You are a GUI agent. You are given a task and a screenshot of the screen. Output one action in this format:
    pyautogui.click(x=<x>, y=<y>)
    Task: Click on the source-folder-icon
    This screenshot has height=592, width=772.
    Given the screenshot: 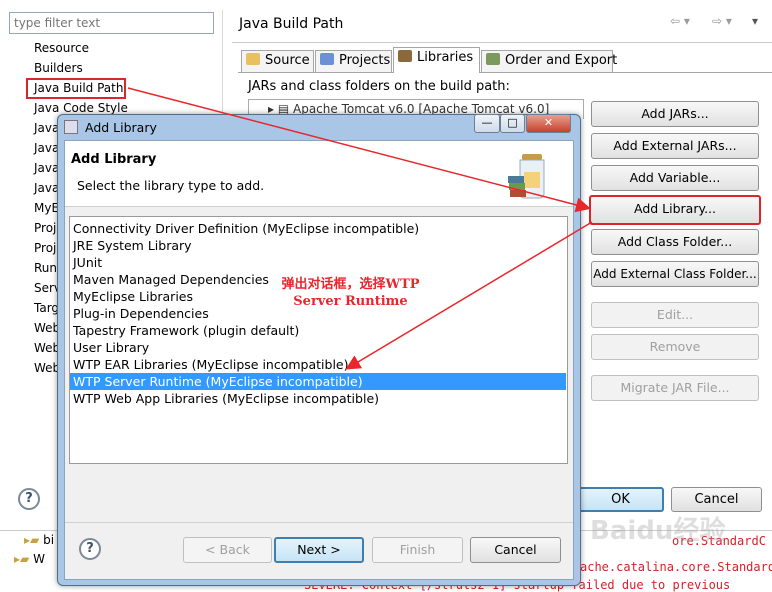 What is the action you would take?
    pyautogui.click(x=253, y=59)
    